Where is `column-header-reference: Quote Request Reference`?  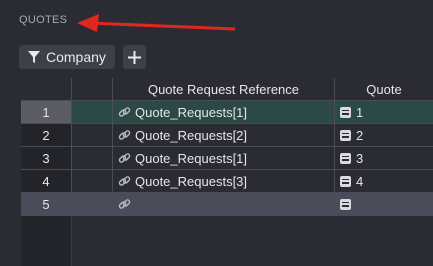
column-header-reference: Quote Request Reference is located at coordinates (224, 89).